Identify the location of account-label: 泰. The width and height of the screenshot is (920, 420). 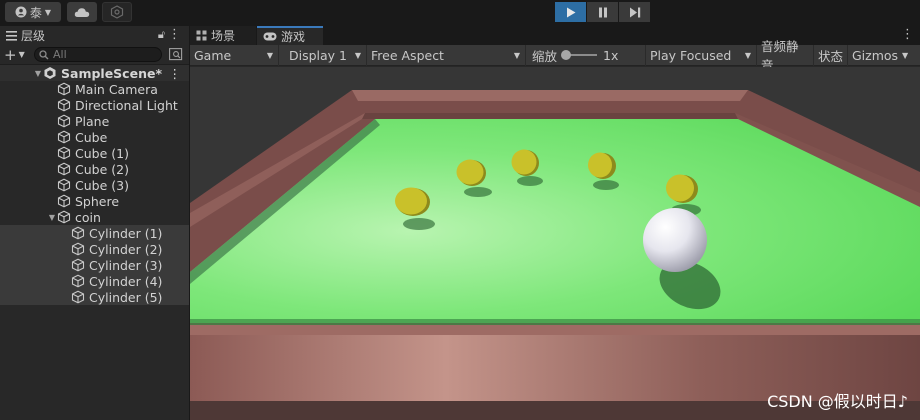
(35, 12).